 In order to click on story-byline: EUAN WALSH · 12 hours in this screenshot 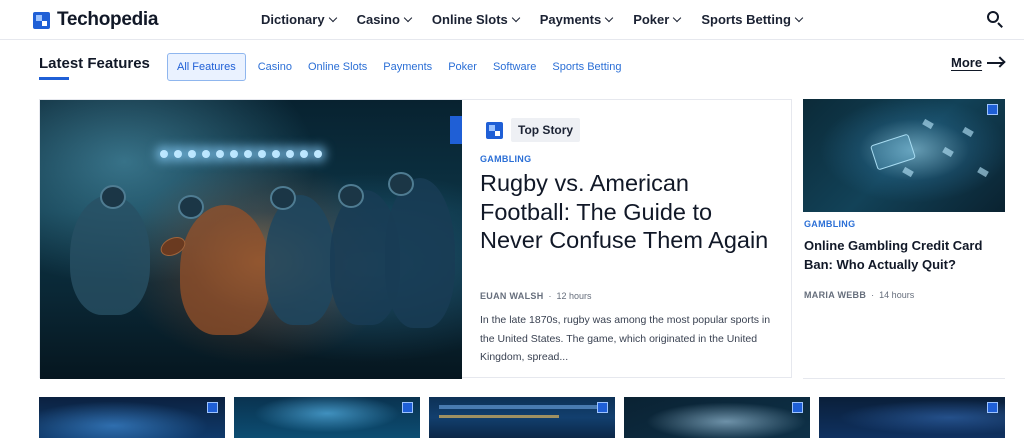, I will do `click(536, 296)`.